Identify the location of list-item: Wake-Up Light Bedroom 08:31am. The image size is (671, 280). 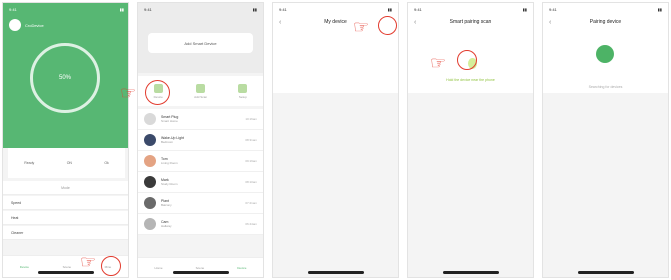
(200, 140).